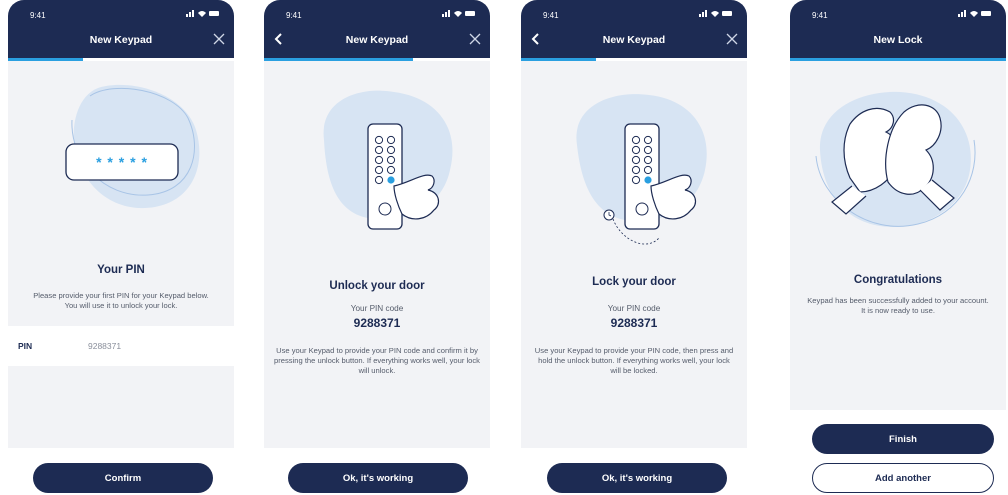 This screenshot has width=1008, height=495. Describe the element at coordinates (903, 439) in the screenshot. I see `finish-button: Finish` at that location.